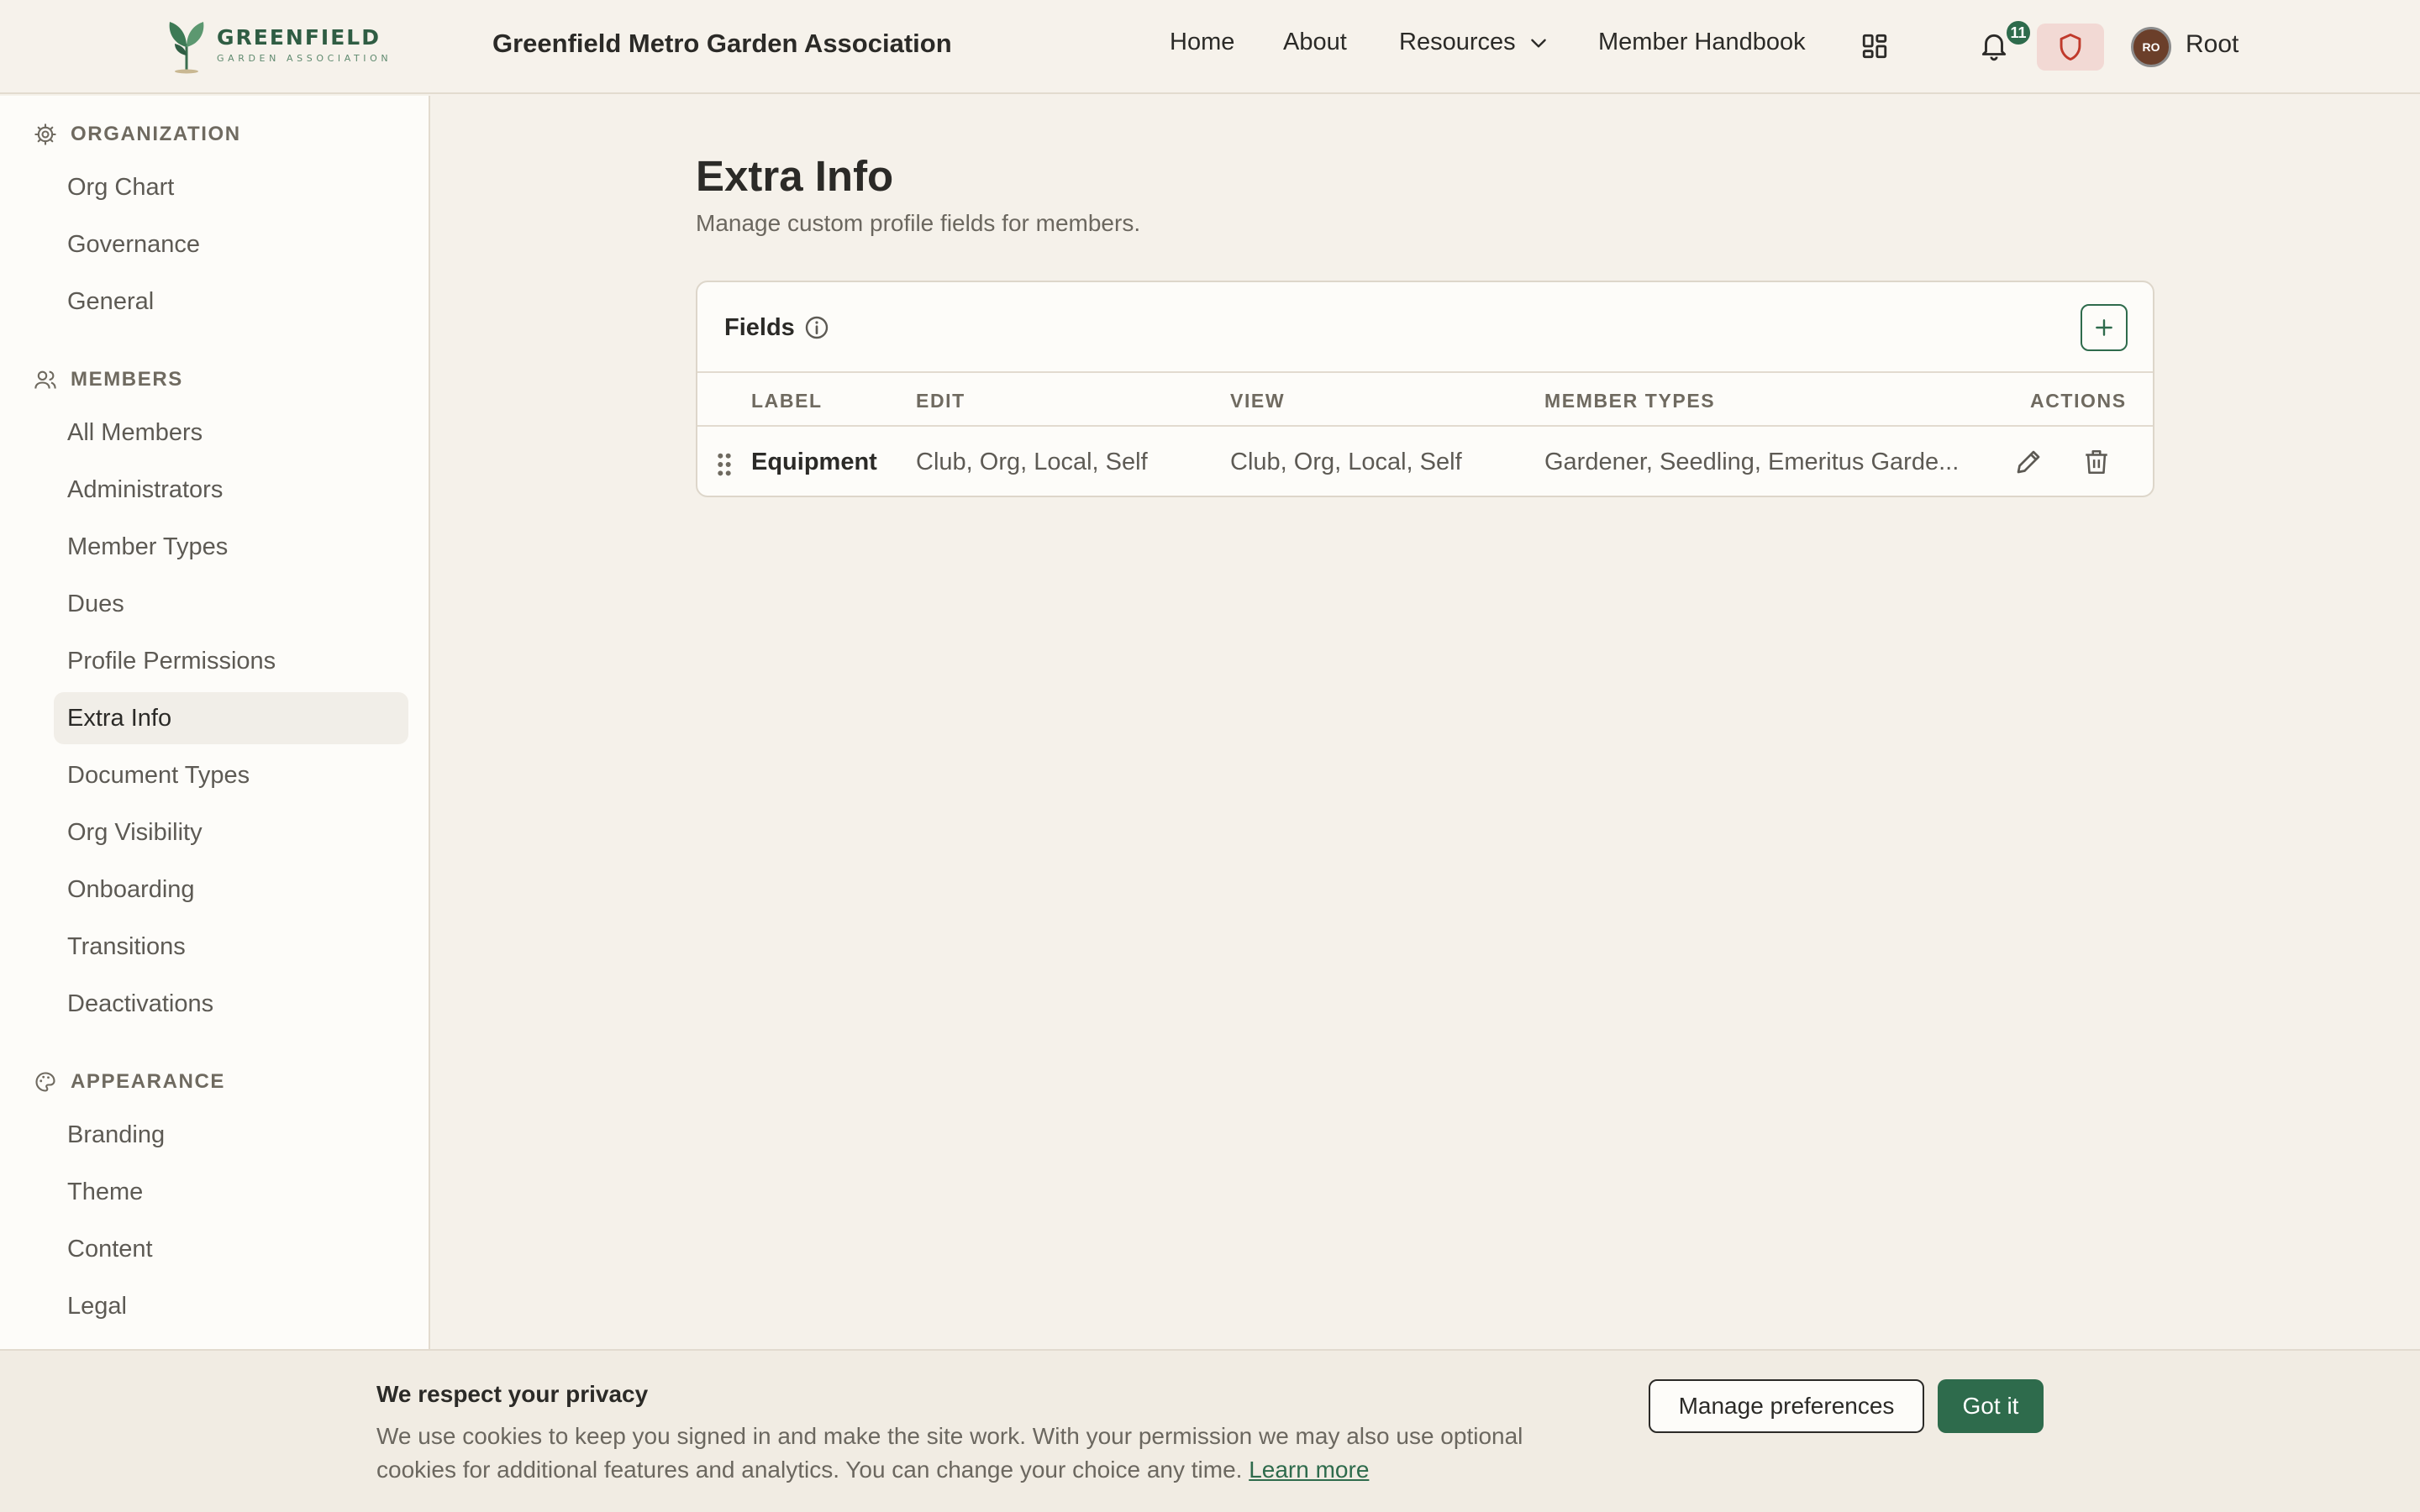 The image size is (2420, 1512). I want to click on column-header-view: VIEW, so click(1257, 401).